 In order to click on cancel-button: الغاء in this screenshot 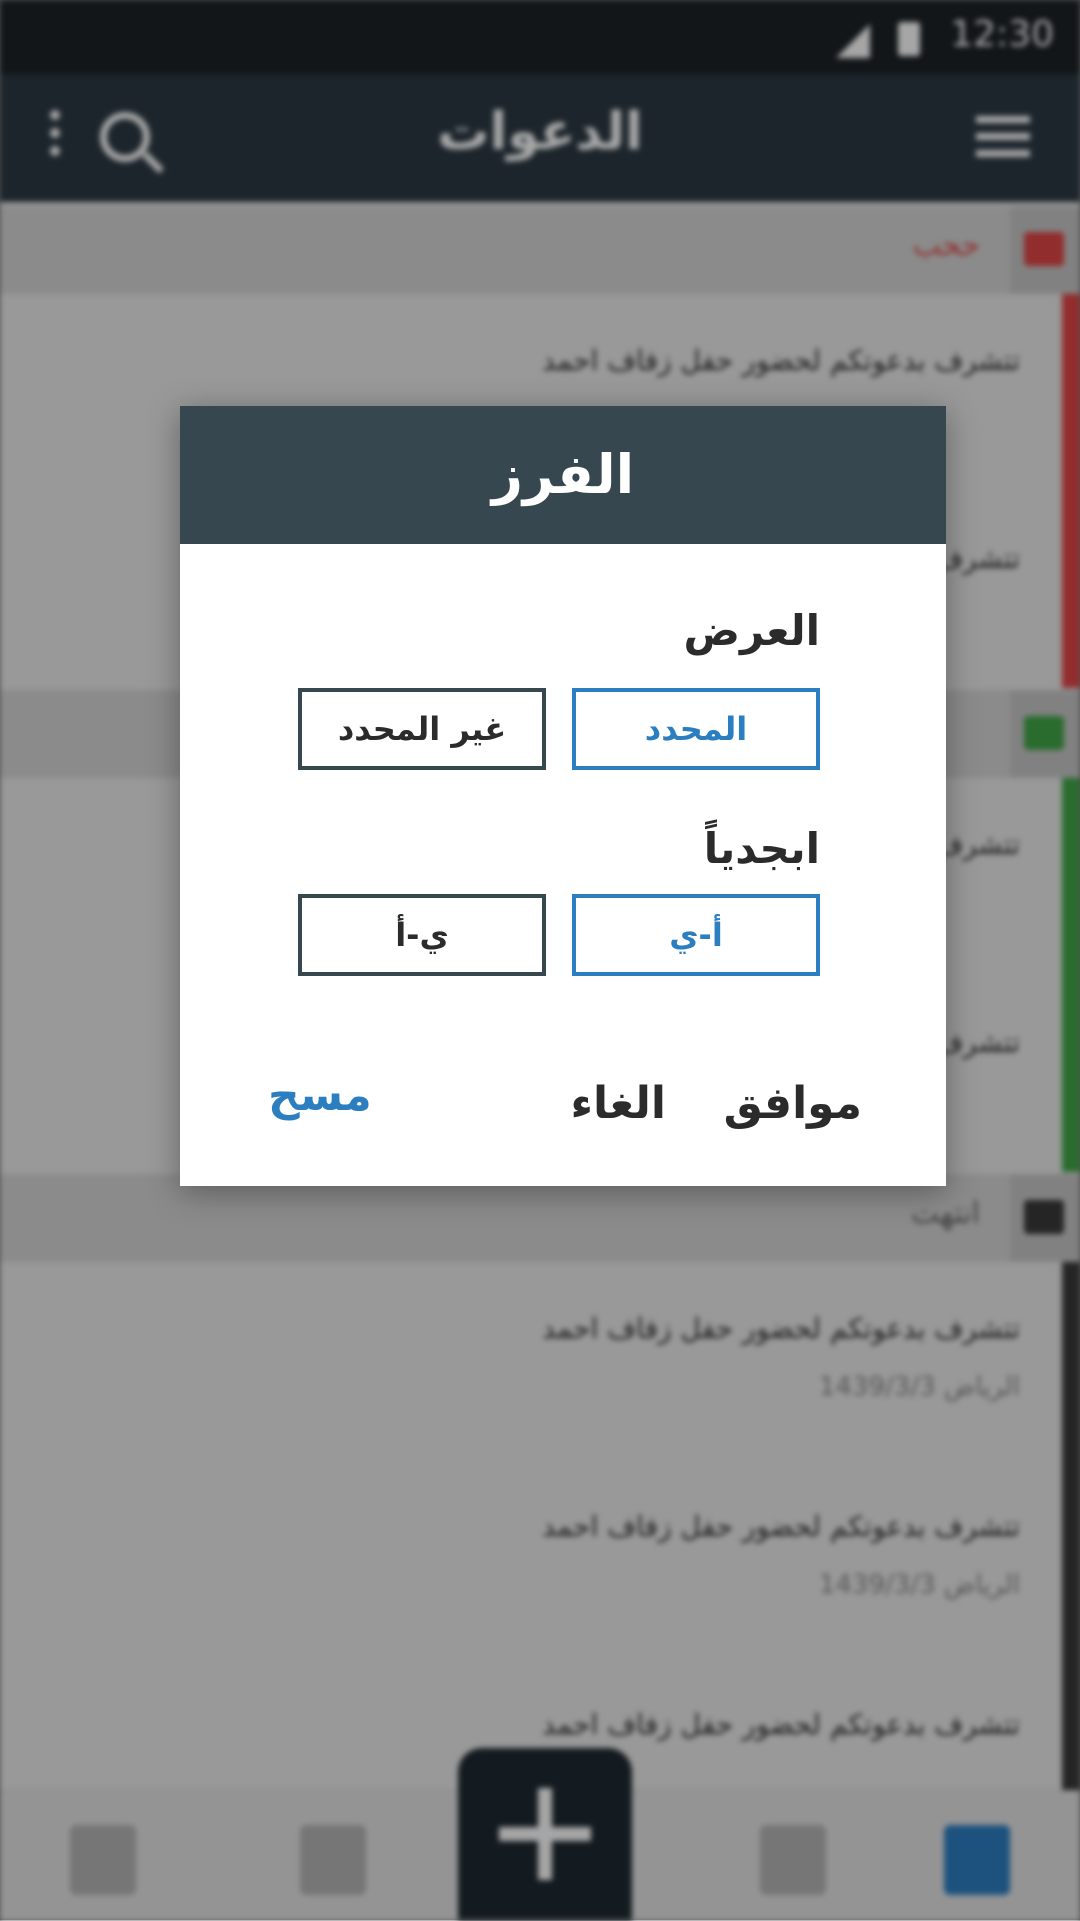, I will do `click(618, 1103)`.